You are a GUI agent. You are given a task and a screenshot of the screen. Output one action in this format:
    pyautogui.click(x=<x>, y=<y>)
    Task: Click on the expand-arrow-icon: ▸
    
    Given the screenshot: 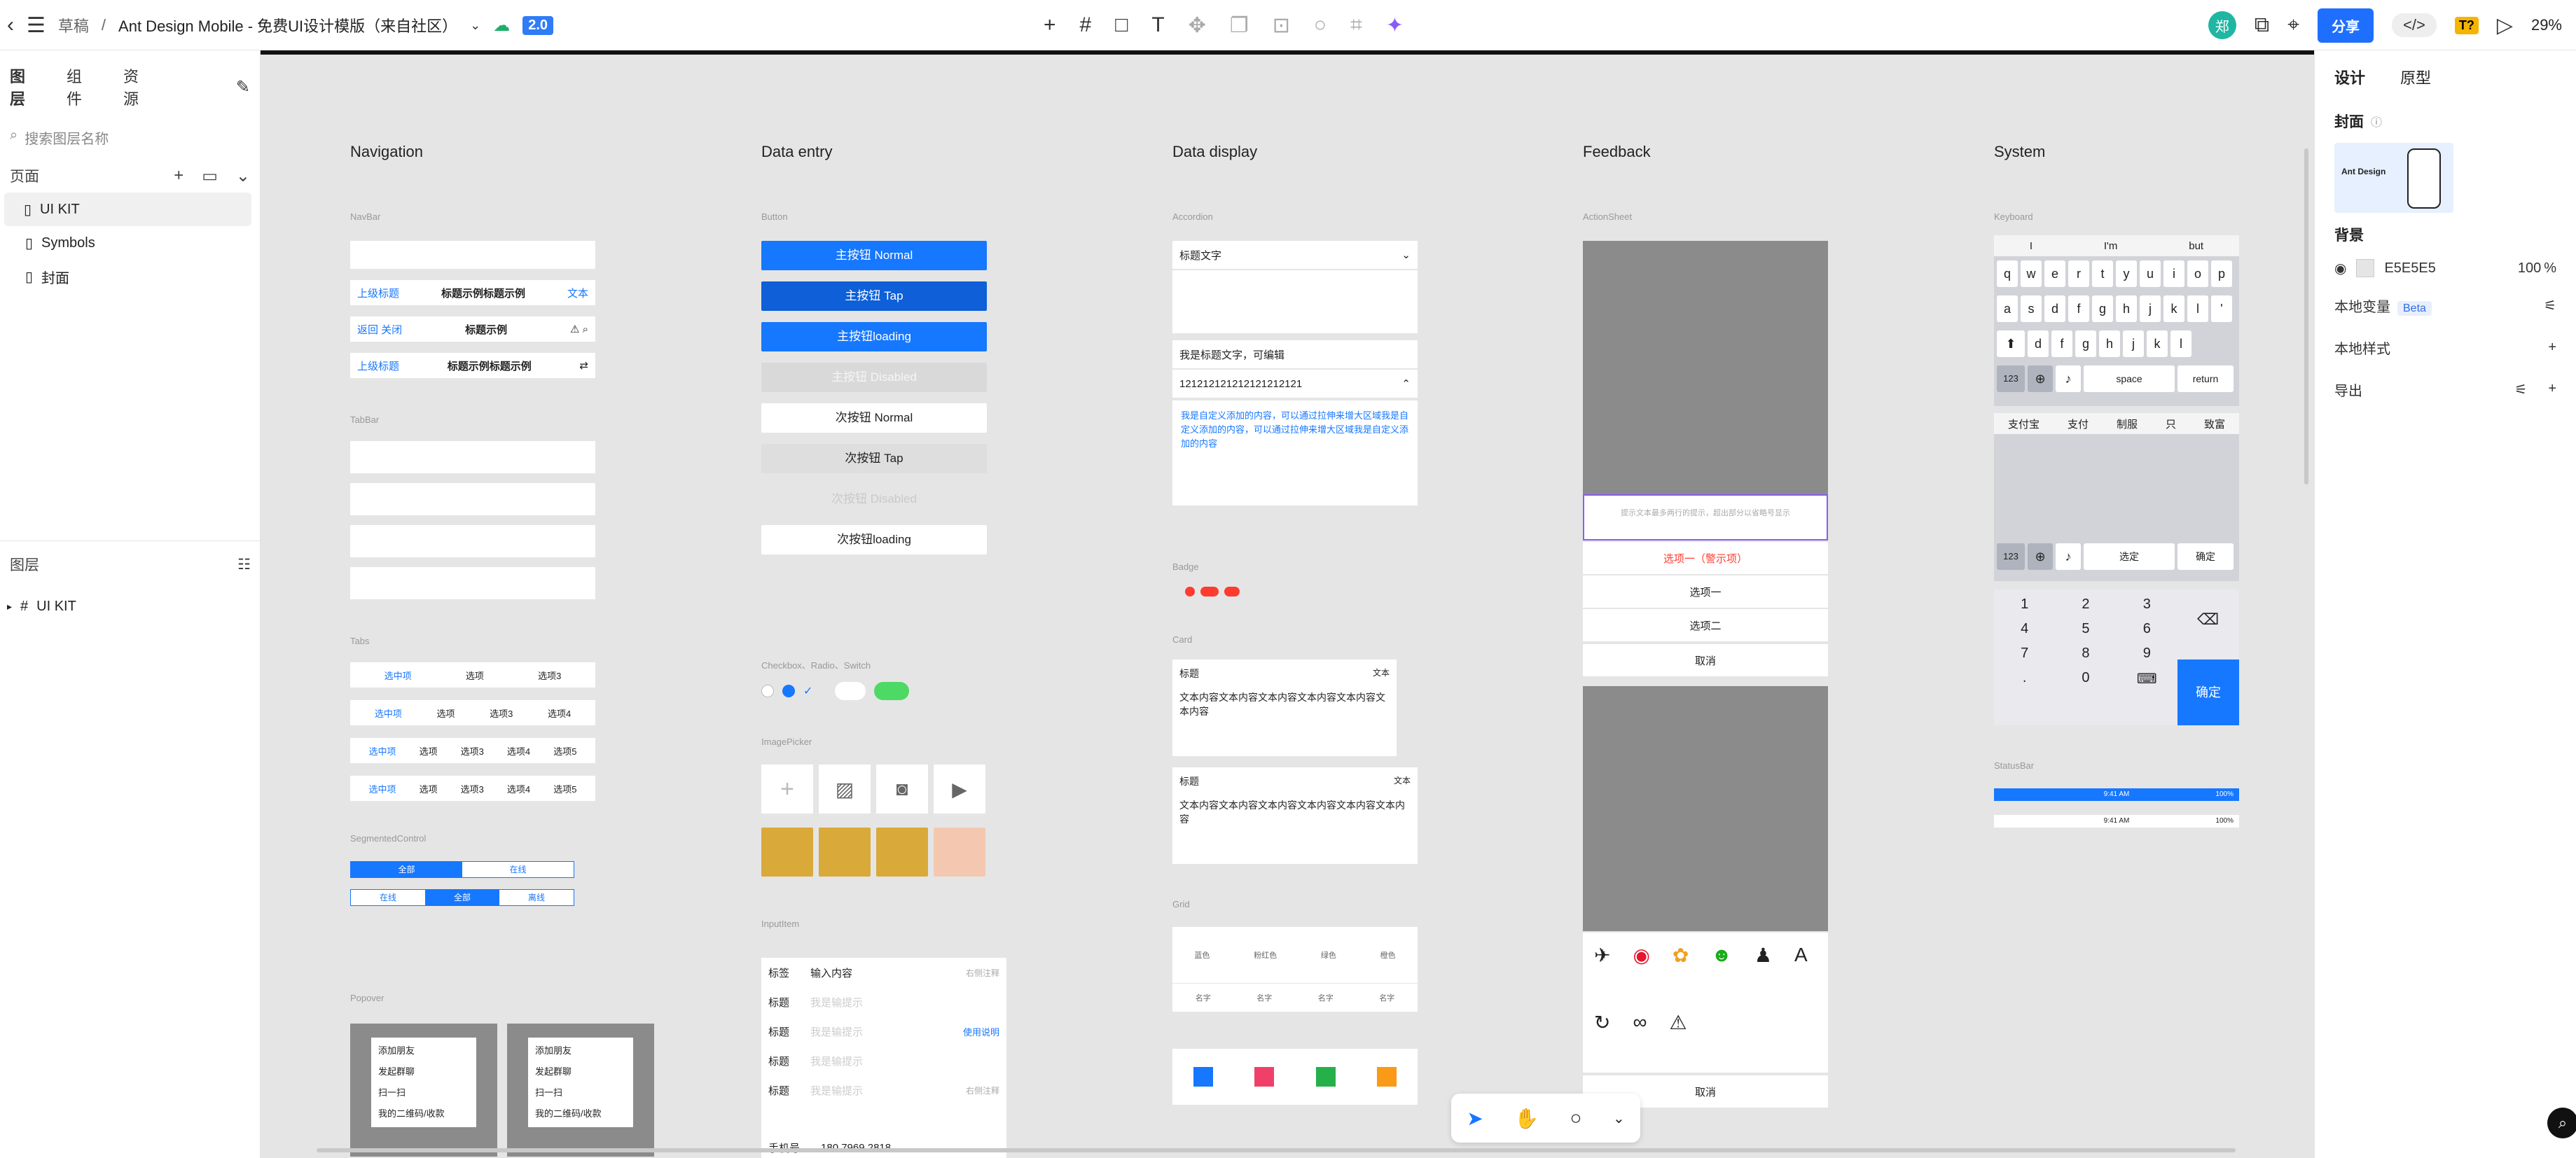 What is the action you would take?
    pyautogui.click(x=9, y=607)
    